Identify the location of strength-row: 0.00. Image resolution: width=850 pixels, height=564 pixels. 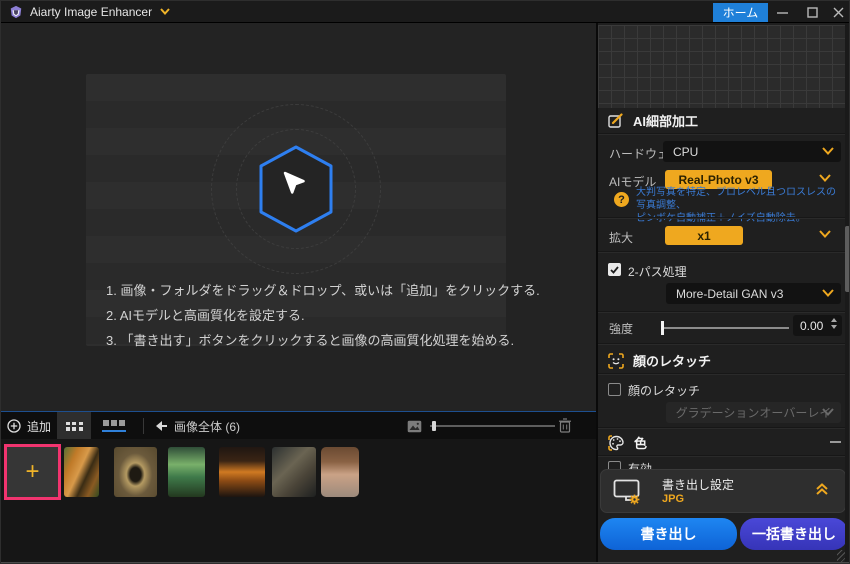
(723, 326).